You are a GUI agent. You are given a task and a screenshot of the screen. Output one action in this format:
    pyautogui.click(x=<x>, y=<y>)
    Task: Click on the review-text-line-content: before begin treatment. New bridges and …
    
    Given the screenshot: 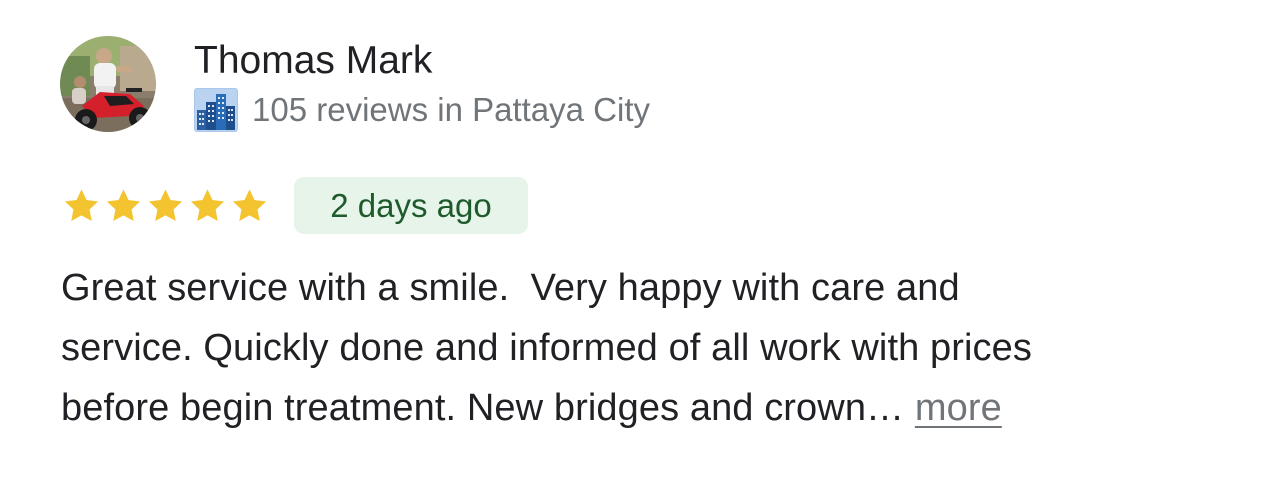 What is the action you would take?
    pyautogui.click(x=488, y=408)
    